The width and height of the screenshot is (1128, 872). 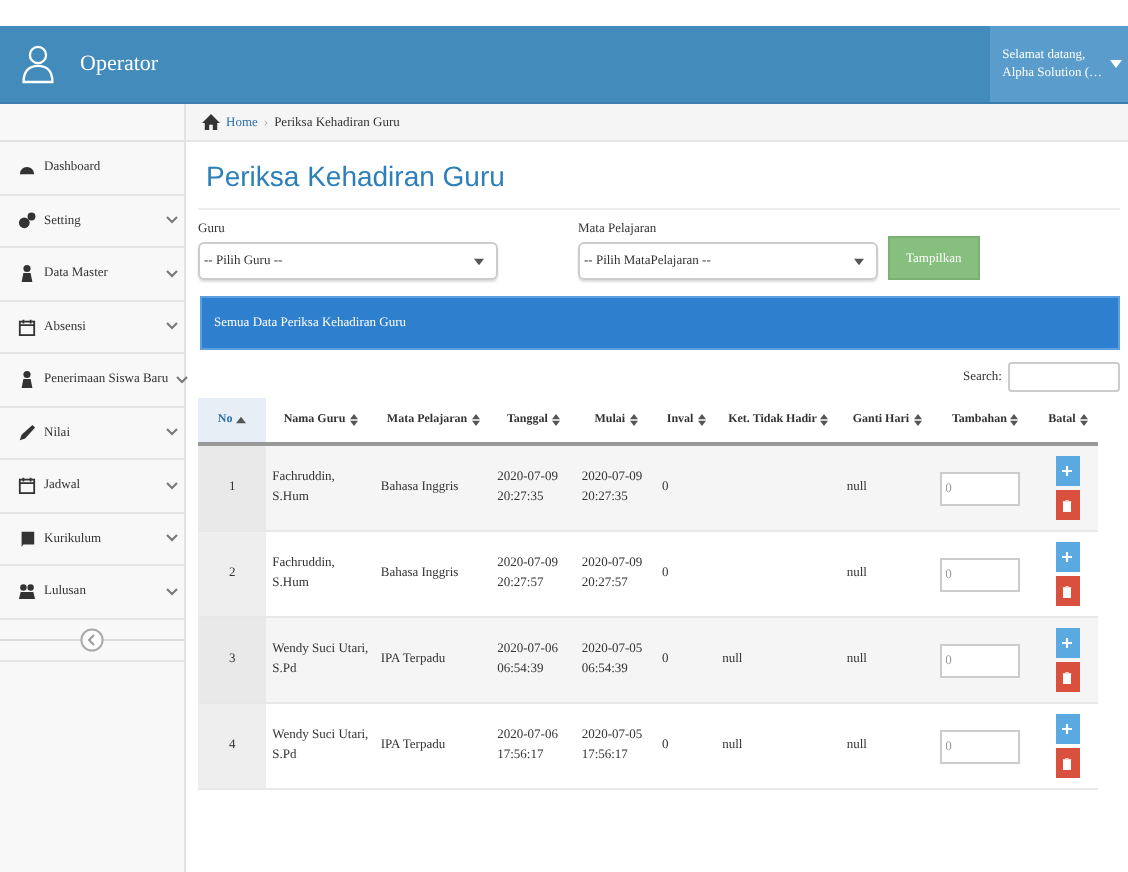 What do you see at coordinates (659, 176) in the screenshot?
I see `page-title: Periksa Kehadiran Guru` at bounding box center [659, 176].